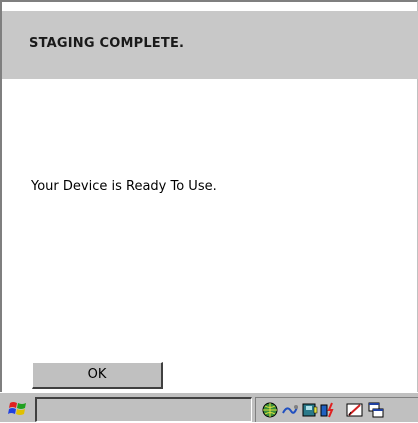  Describe the element at coordinates (310, 410) in the screenshot. I see `storage-icon` at that location.